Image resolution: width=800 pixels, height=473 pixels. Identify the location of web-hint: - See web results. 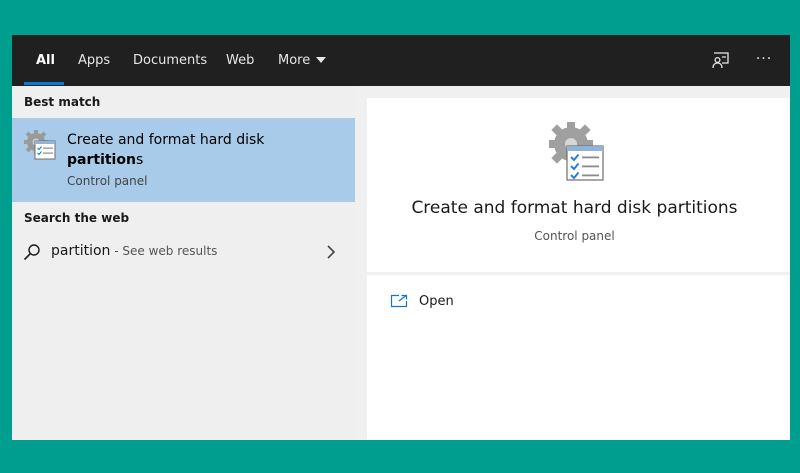
(164, 251).